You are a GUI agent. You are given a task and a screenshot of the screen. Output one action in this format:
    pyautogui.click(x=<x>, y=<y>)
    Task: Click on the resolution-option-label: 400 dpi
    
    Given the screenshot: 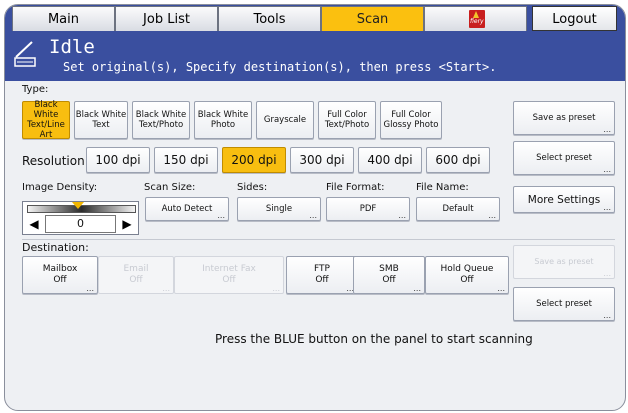 What is the action you would take?
    pyautogui.click(x=390, y=160)
    